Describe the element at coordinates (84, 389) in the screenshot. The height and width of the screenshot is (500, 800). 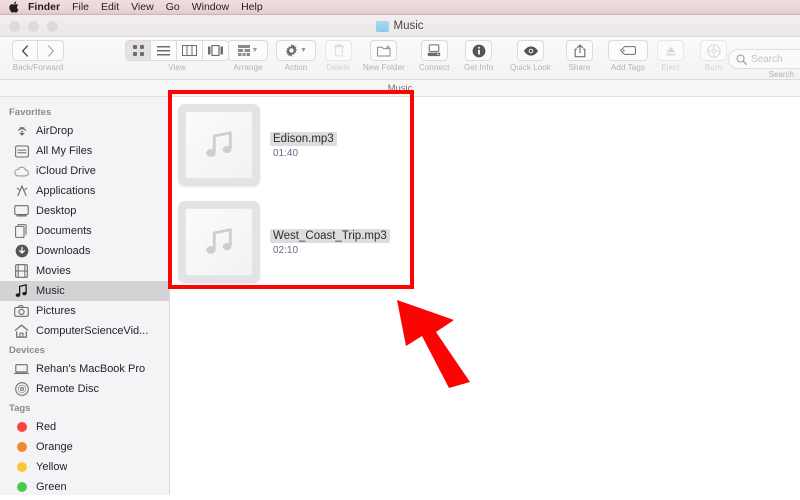
I see `sidebar-item-remote-disc: Remote Disc` at that location.